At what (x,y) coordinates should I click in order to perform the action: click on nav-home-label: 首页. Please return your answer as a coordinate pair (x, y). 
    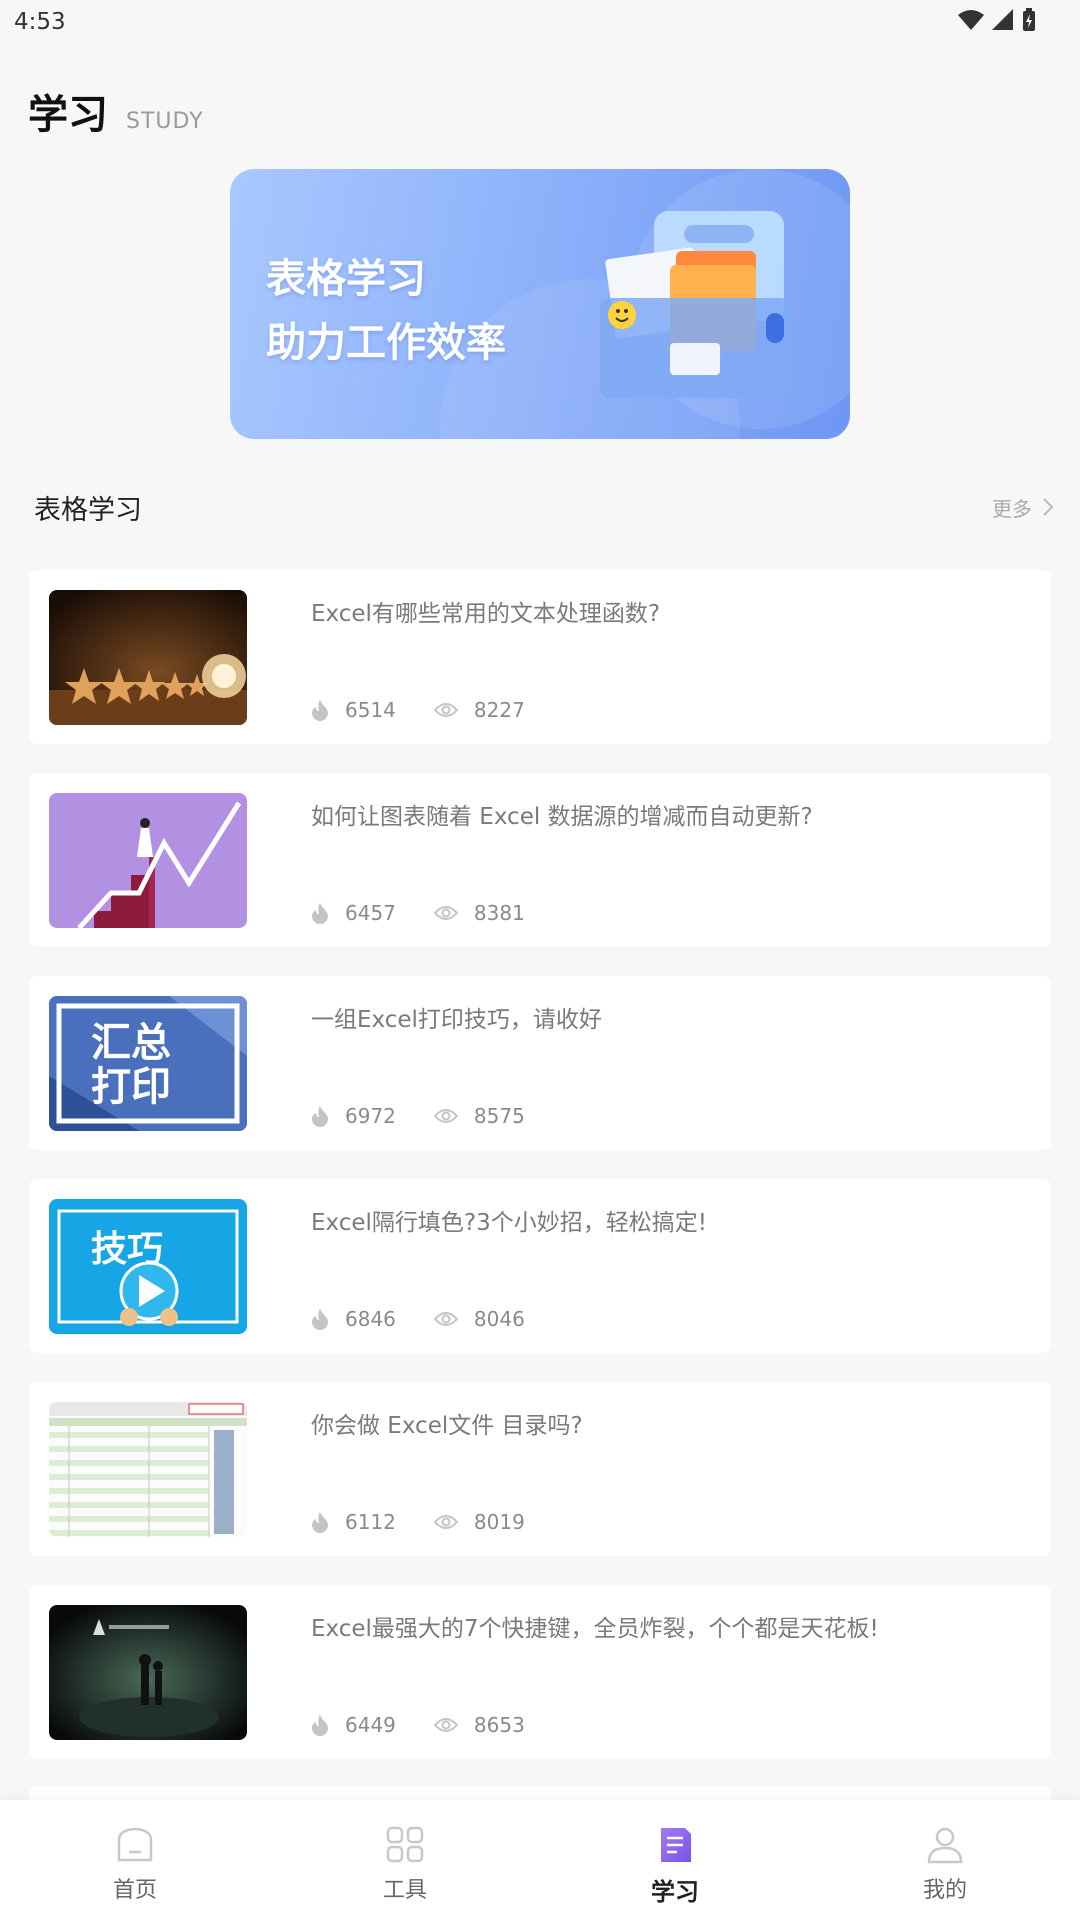
    Looking at the image, I should click on (134, 1890).